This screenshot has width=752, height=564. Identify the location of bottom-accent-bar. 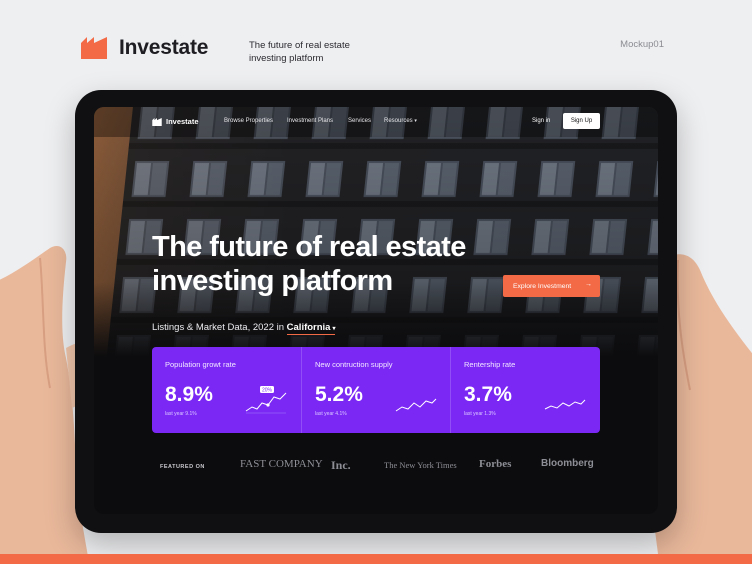
(376, 559).